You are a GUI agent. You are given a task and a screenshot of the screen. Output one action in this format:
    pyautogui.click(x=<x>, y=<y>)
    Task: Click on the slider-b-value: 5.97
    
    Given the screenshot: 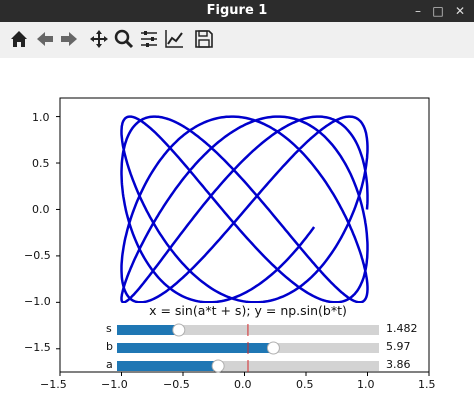 What is the action you would take?
    pyautogui.click(x=398, y=346)
    